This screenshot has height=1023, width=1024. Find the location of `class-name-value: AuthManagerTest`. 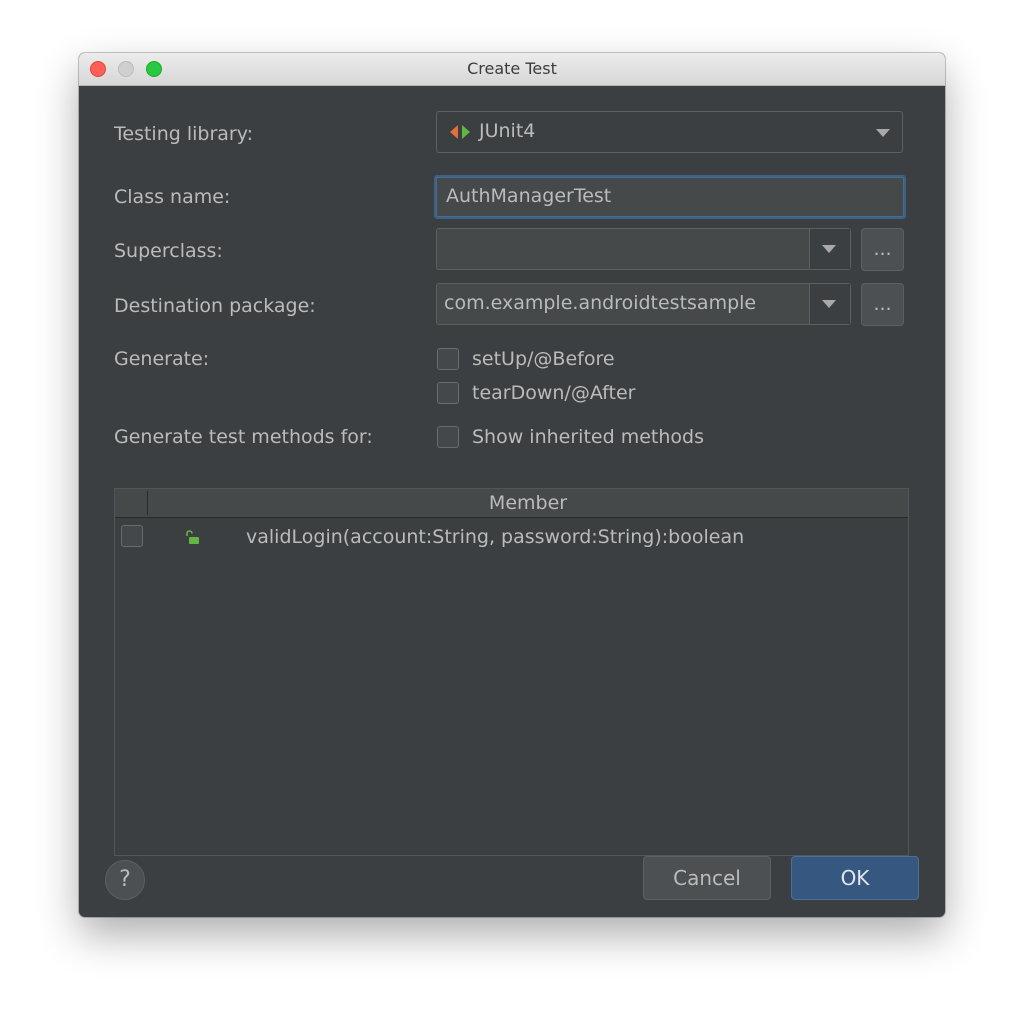

class-name-value: AuthManagerTest is located at coordinates (529, 196).